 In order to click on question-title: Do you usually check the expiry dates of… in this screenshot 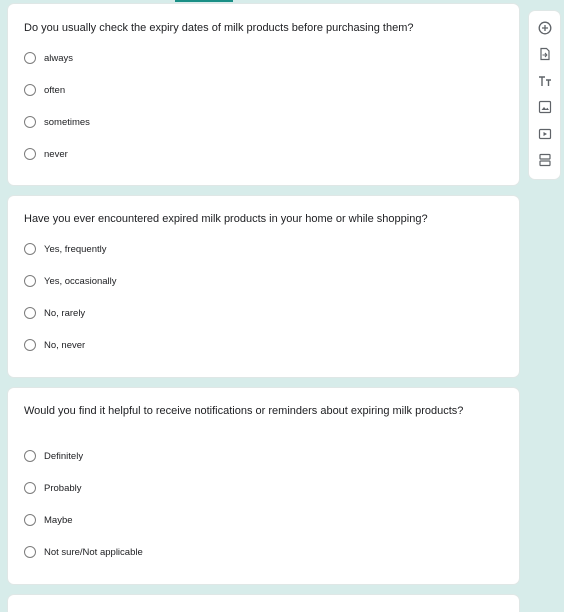, I will do `click(219, 28)`.